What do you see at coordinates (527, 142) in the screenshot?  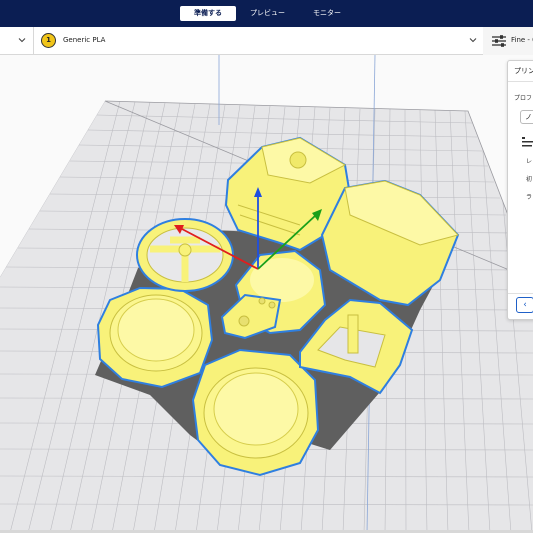 I see `layer-list-icon` at bounding box center [527, 142].